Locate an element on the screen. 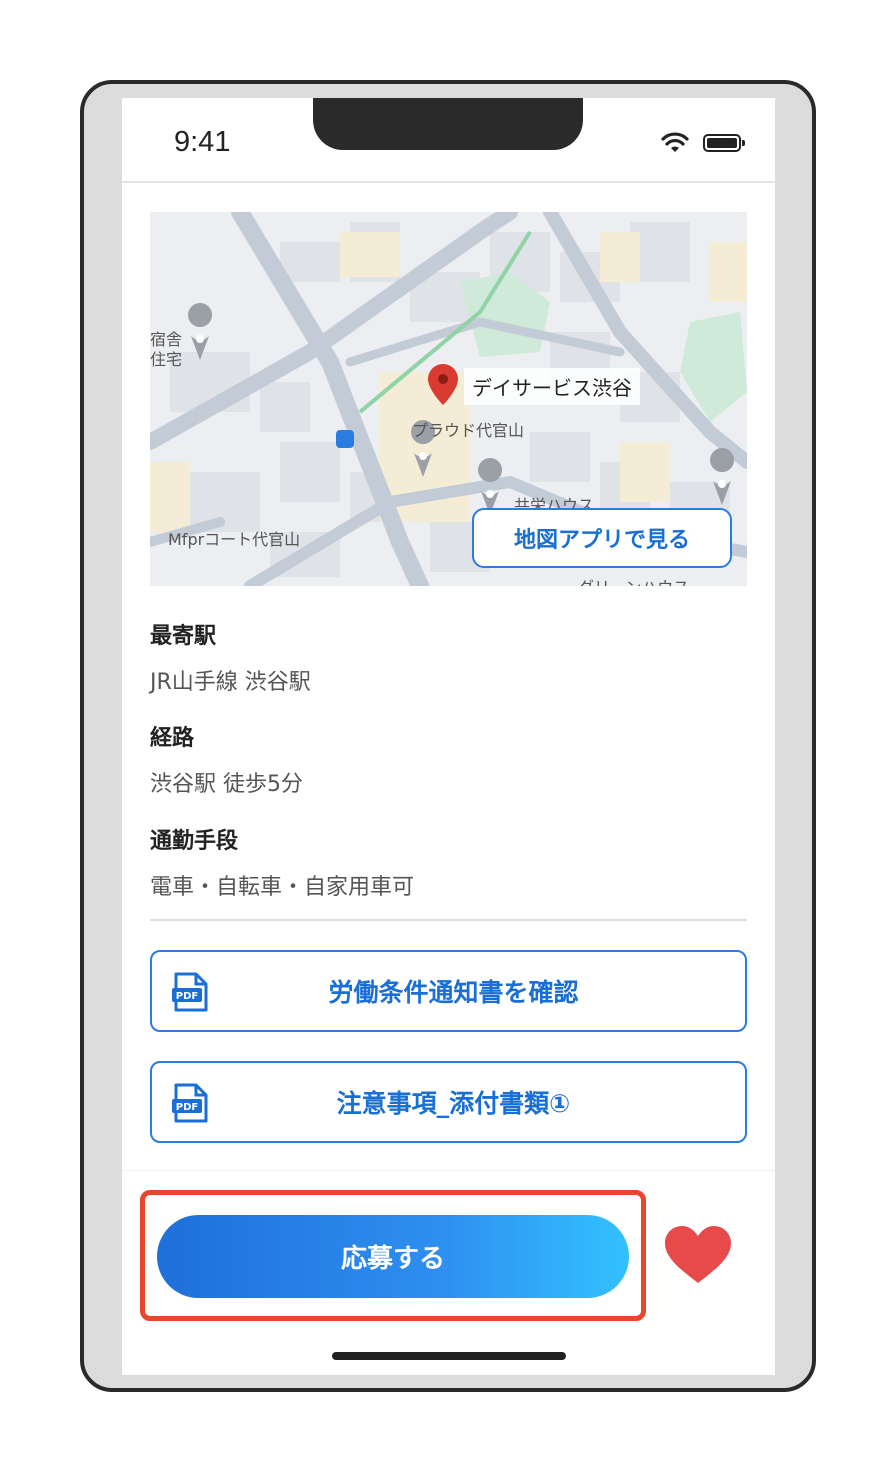 This screenshot has width=896, height=1472. heart-icon is located at coordinates (698, 1256).